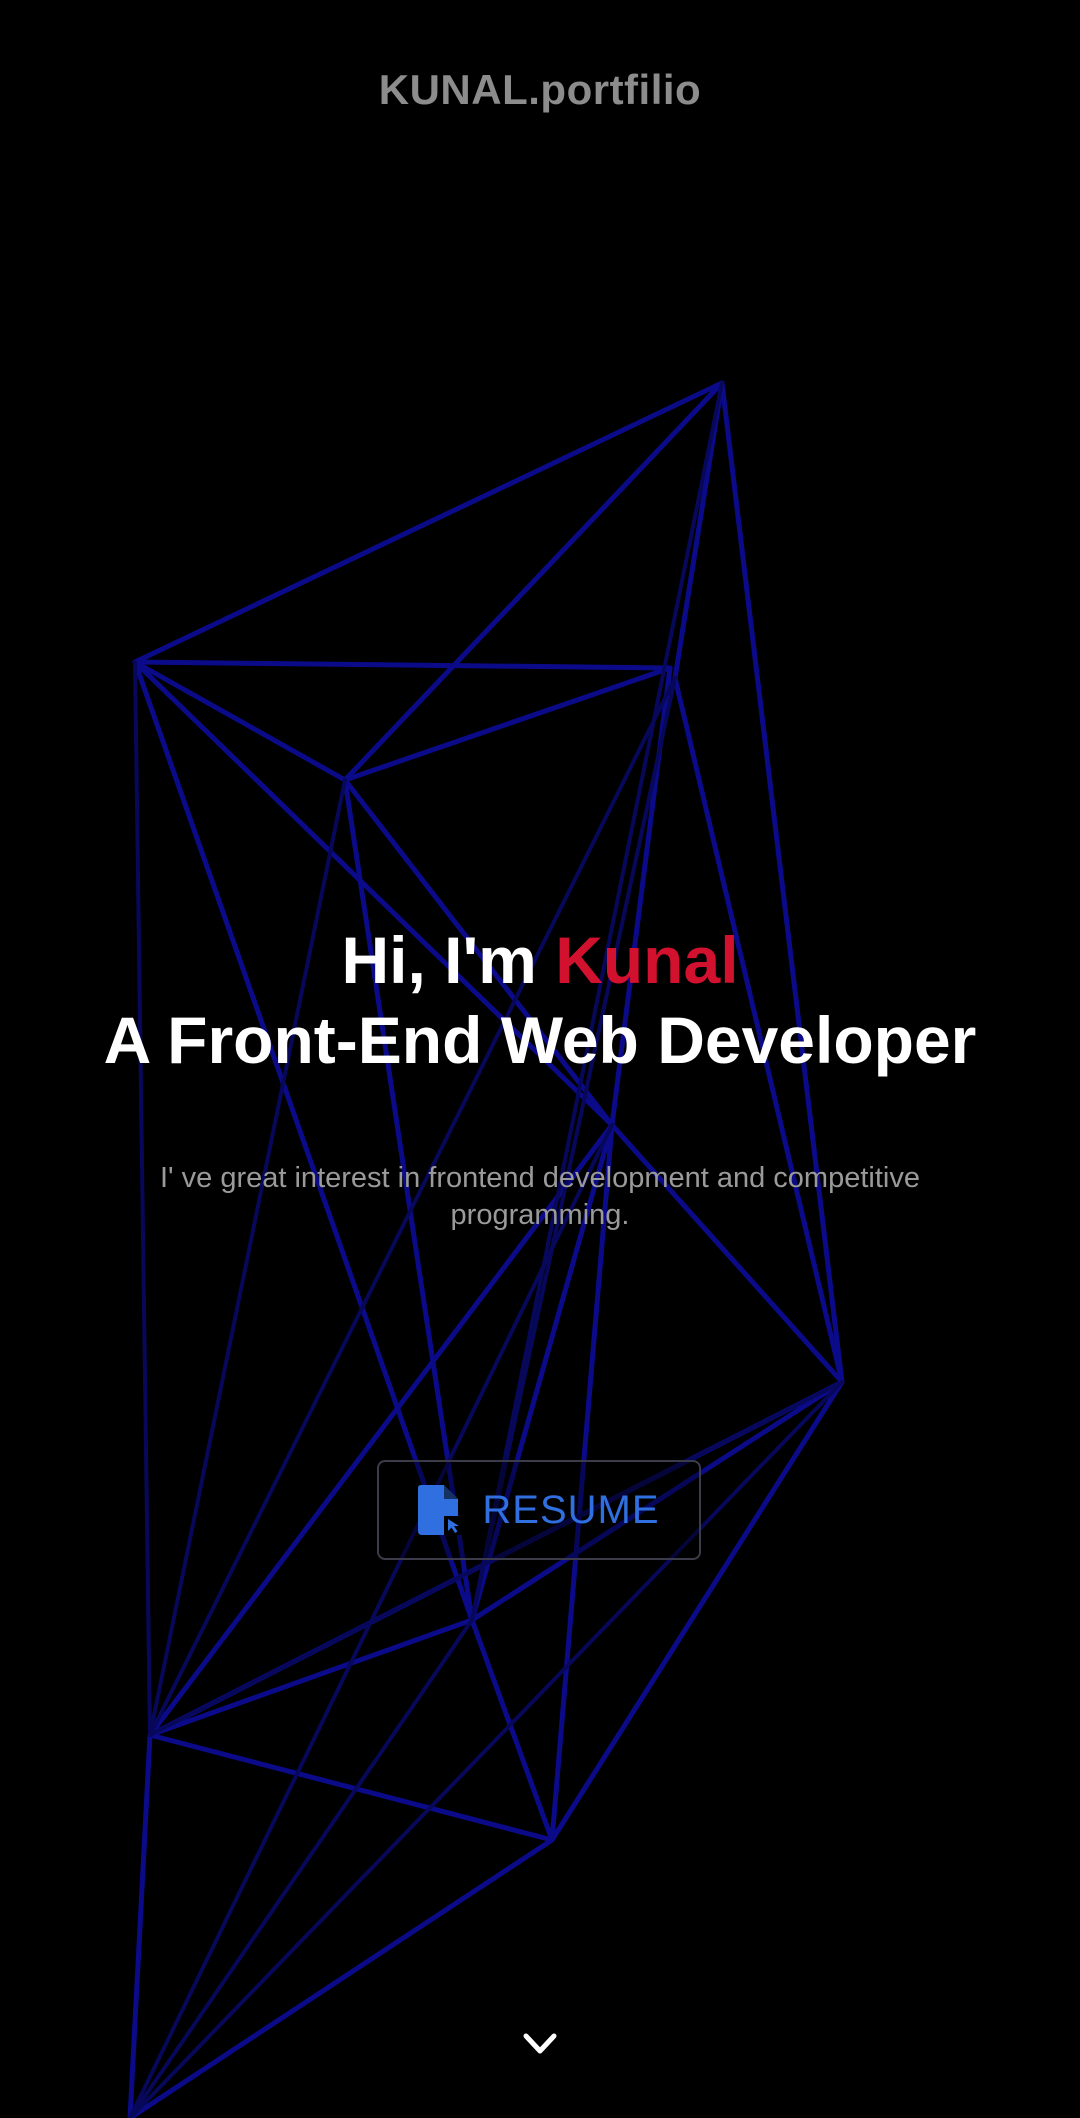 This screenshot has height=2118, width=1080. Describe the element at coordinates (540, 1040) in the screenshot. I see `hero-role: A Front-End Web Developer` at that location.